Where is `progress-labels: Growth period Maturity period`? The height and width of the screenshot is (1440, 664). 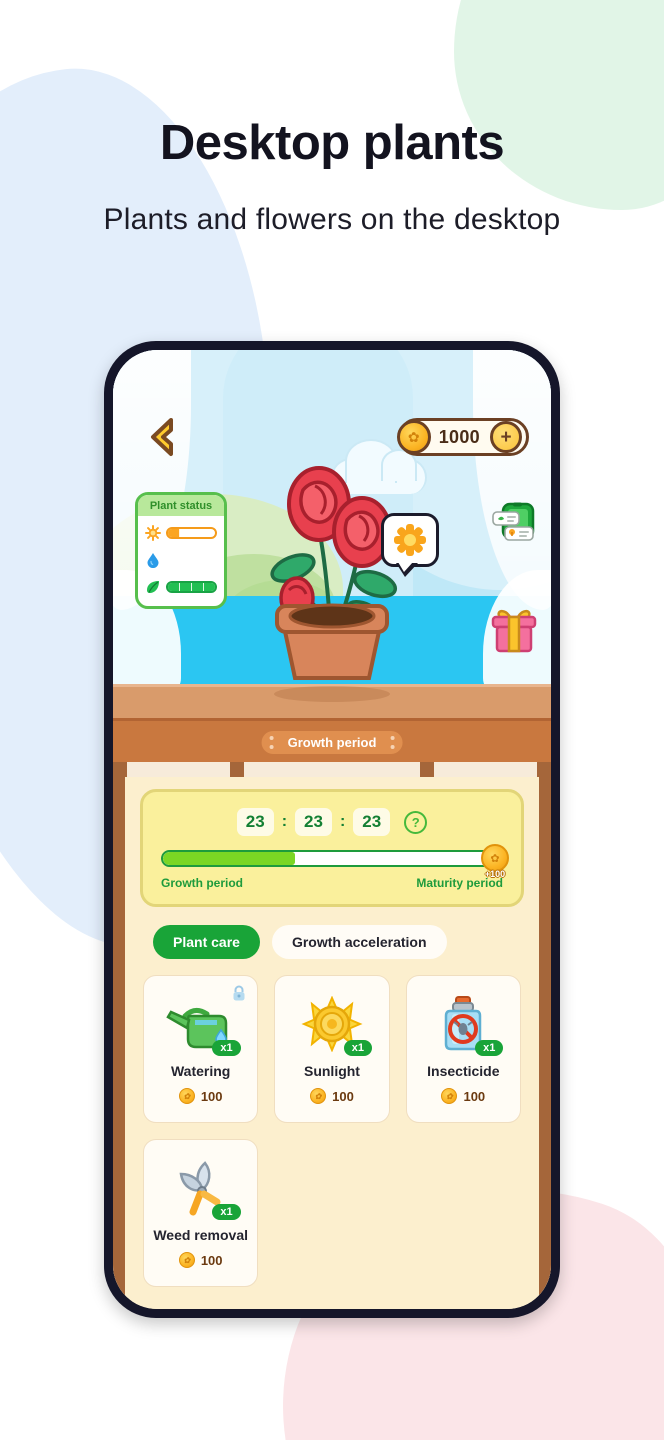
progress-labels: Growth period Maturity period is located at coordinates (332, 883).